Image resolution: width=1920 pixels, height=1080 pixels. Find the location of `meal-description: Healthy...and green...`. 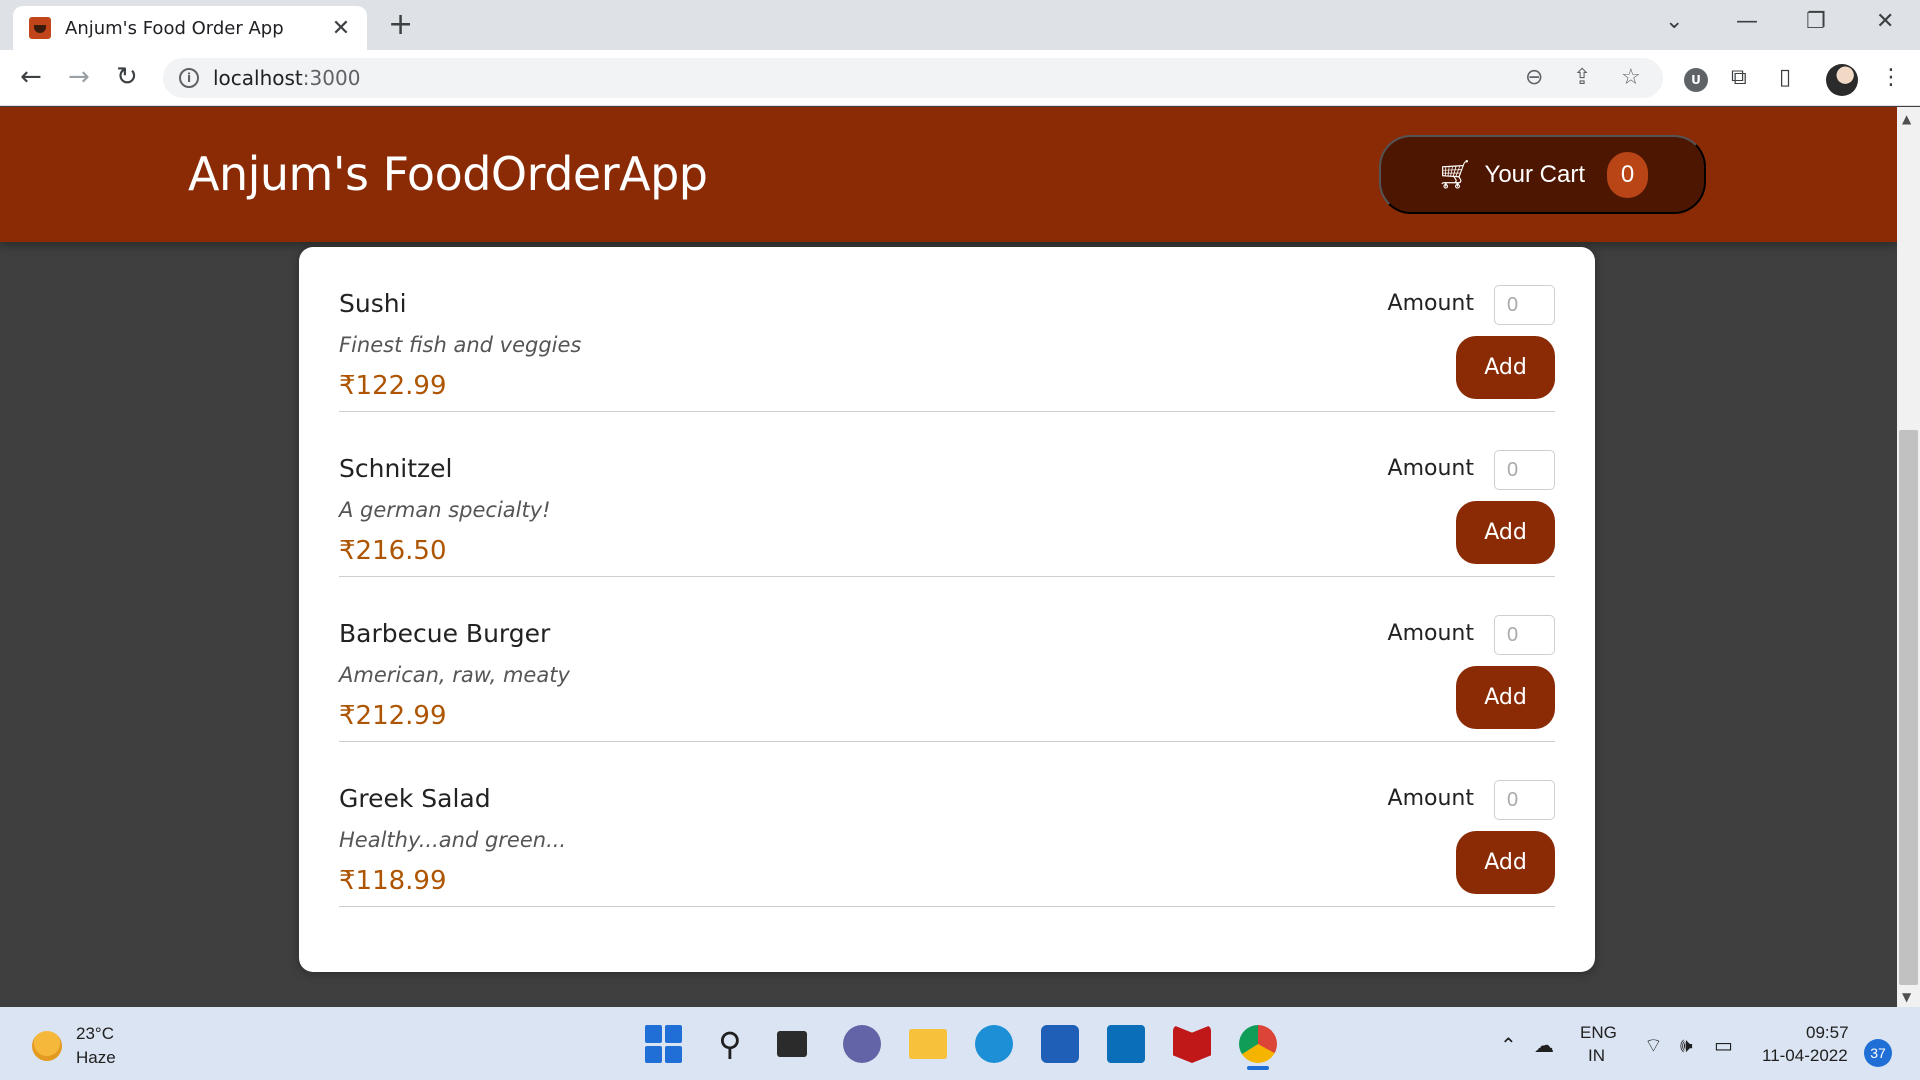

meal-description: Healthy...and green... is located at coordinates (453, 840).